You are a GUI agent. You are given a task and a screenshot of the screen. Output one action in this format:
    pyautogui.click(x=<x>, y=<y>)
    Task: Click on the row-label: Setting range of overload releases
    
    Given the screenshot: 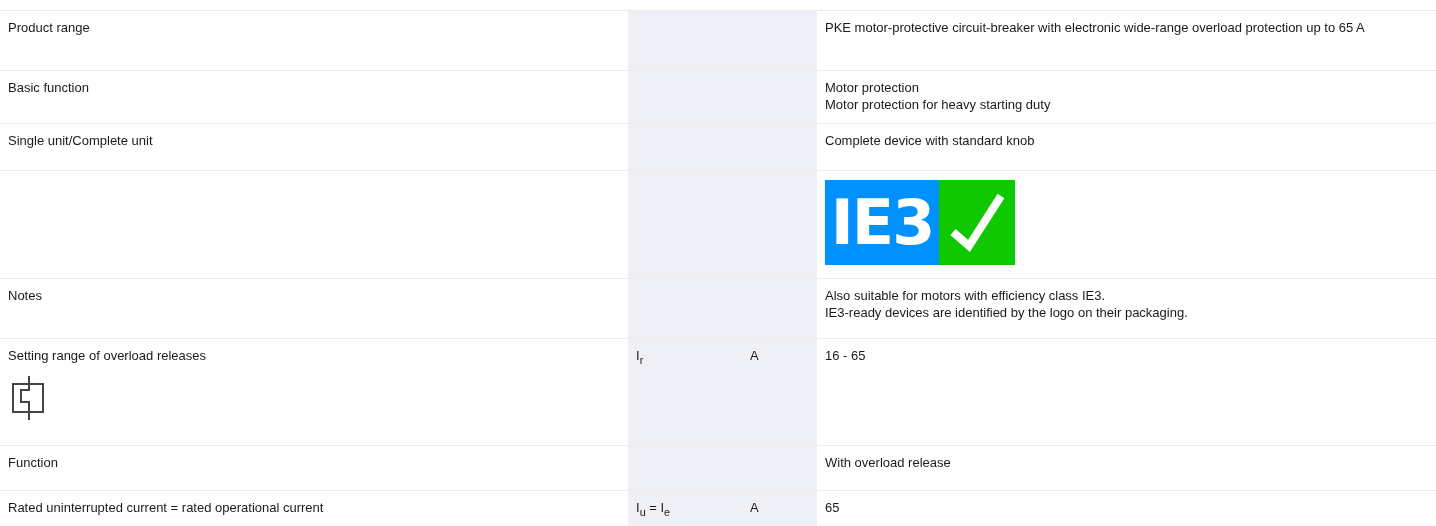 What is the action you would take?
    pyautogui.click(x=107, y=355)
    